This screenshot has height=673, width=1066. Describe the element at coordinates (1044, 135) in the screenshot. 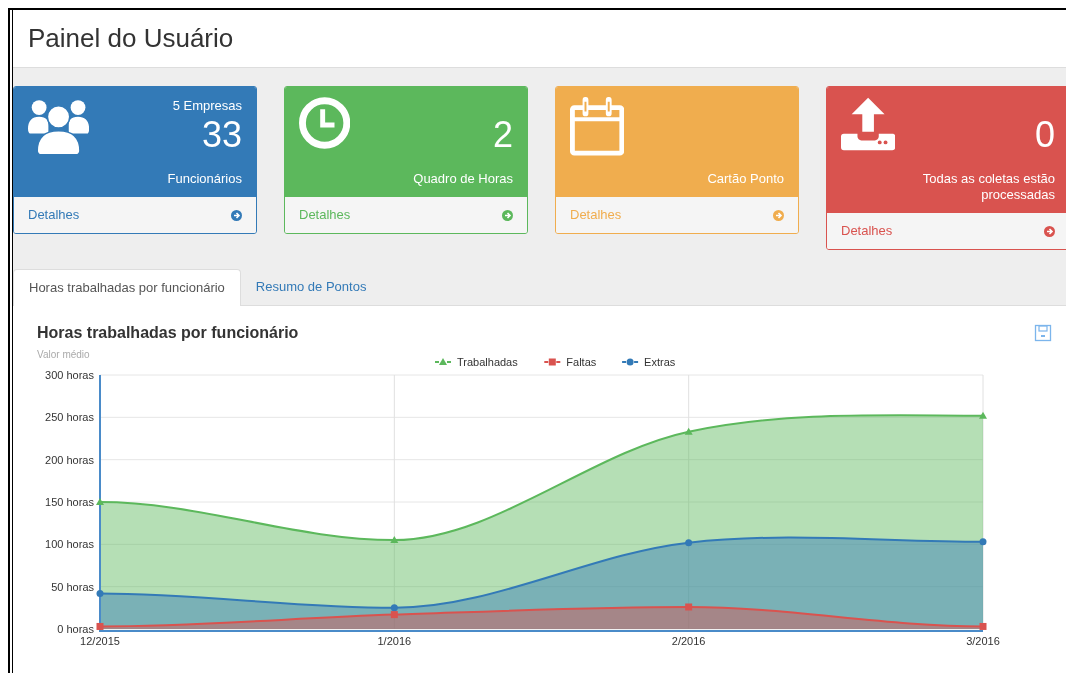

I see `card-count: 0` at that location.